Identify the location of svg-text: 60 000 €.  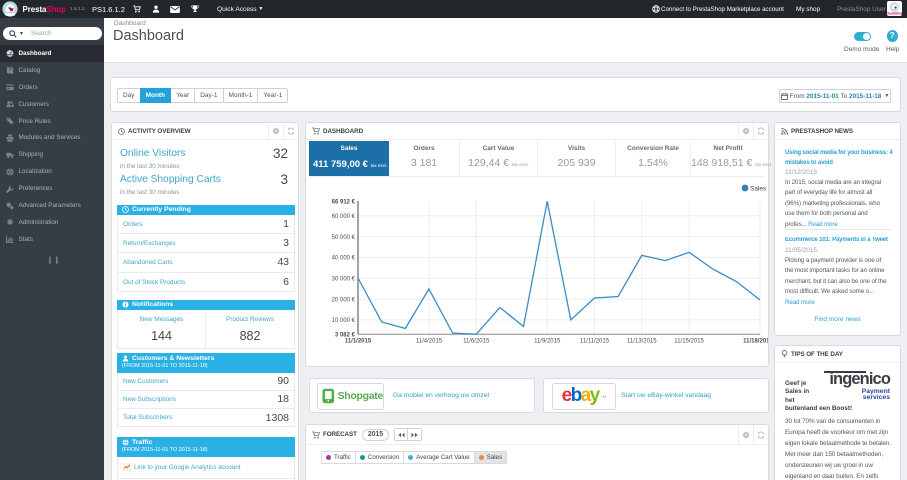
(344, 217).